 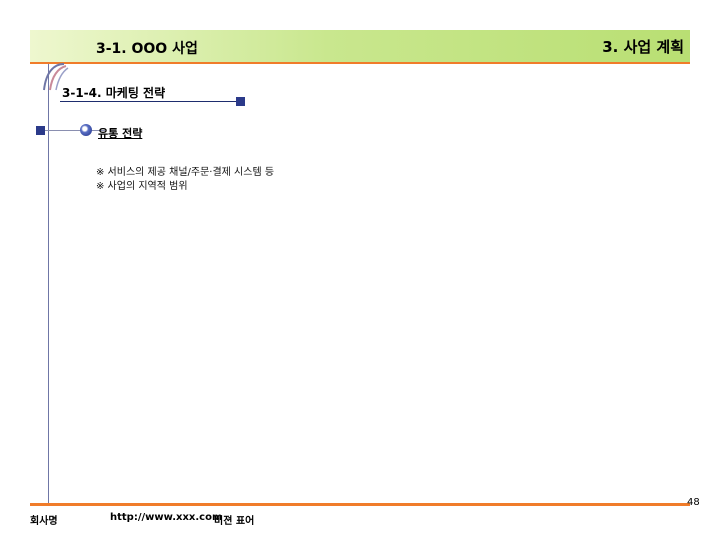 I want to click on footer-company: 회사명, so click(x=44, y=521).